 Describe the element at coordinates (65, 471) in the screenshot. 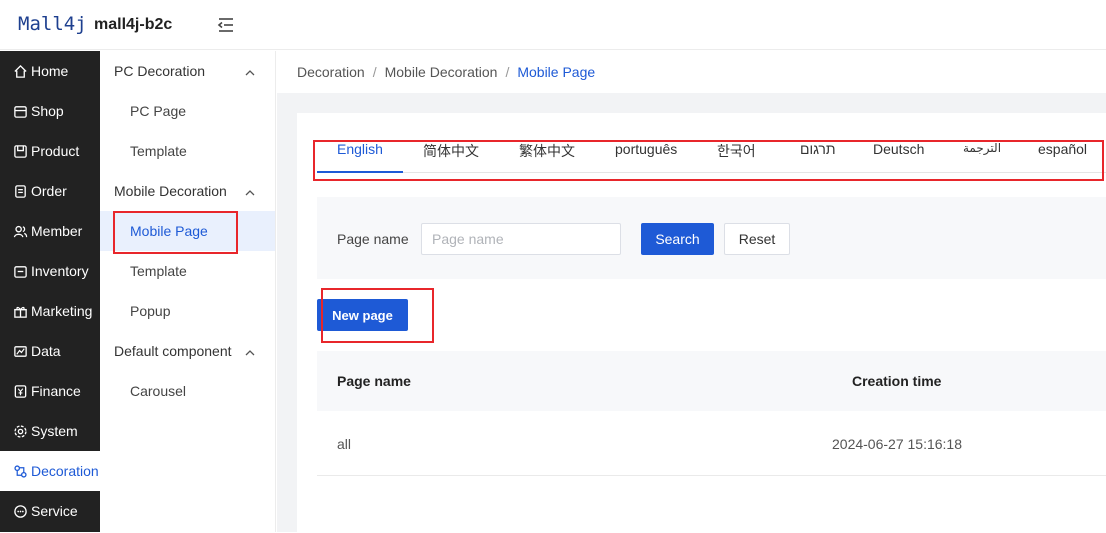

I see `sidebar-item-label: Decoration` at that location.